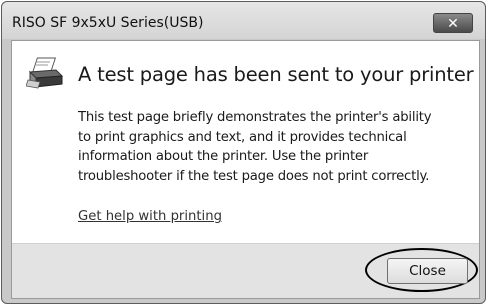 This screenshot has height=307, width=489. Describe the element at coordinates (150, 216) in the screenshot. I see `help-link: Get help with printing` at that location.